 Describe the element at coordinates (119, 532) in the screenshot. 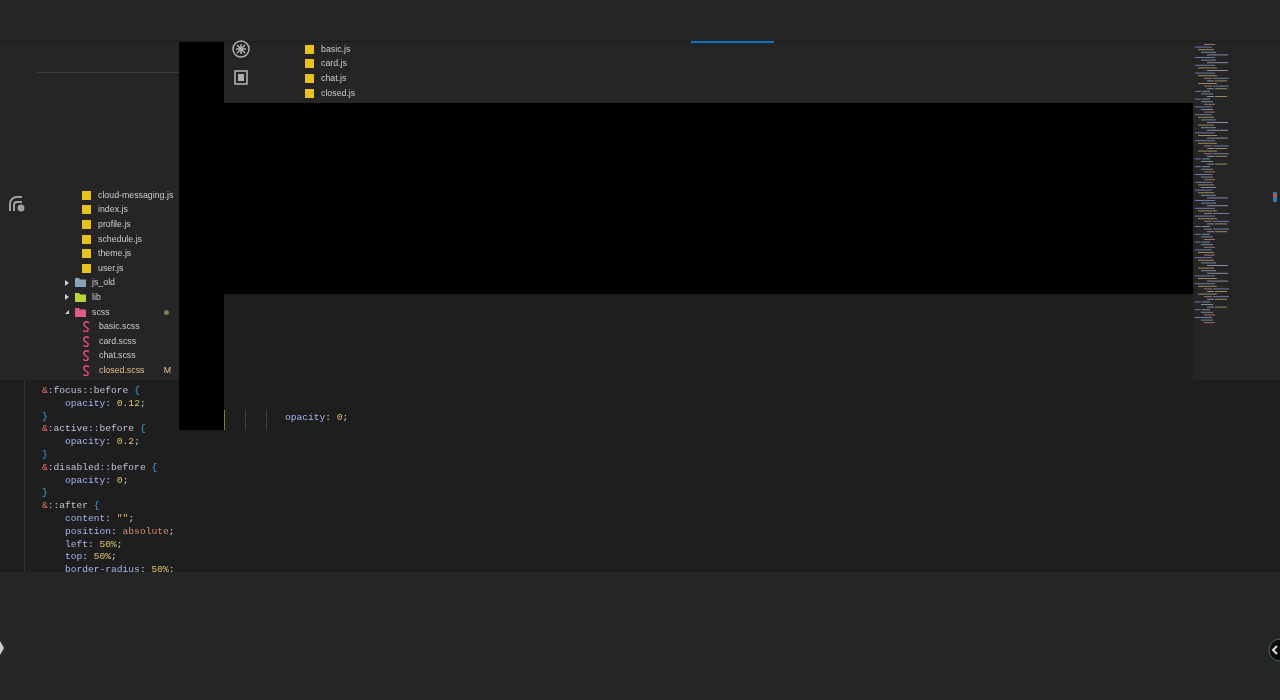

I see `code-line: position: absolute;` at that location.